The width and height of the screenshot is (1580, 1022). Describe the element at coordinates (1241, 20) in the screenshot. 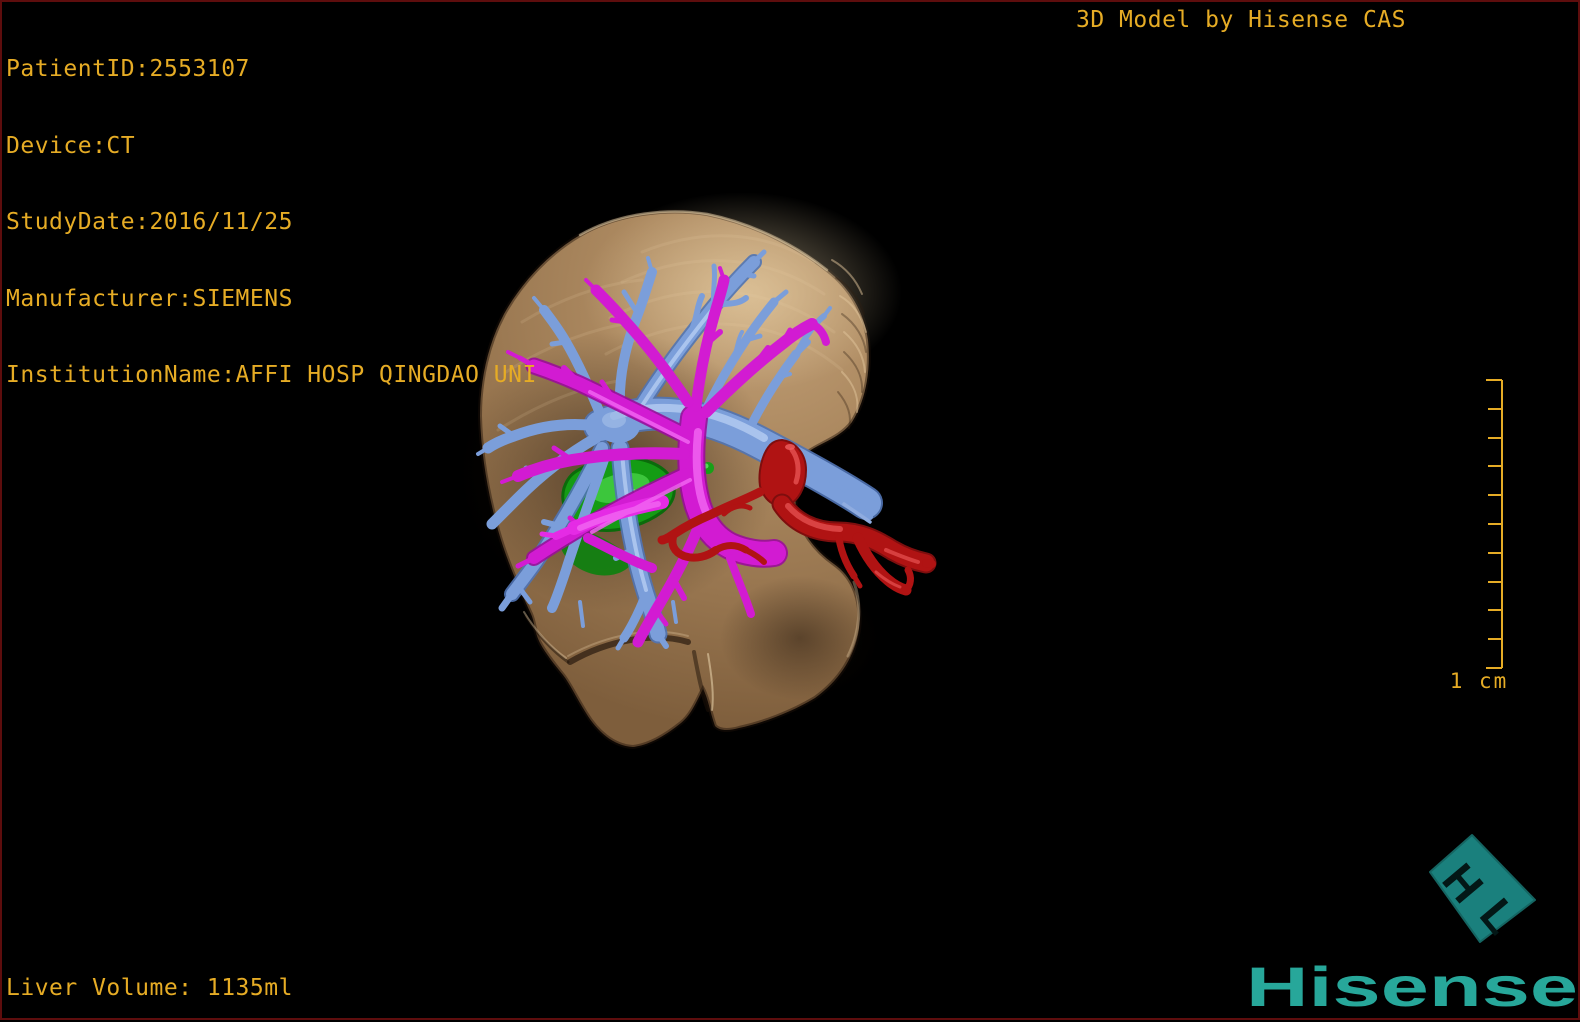

I see `model-title: 3D Model by Hisense CAS` at that location.